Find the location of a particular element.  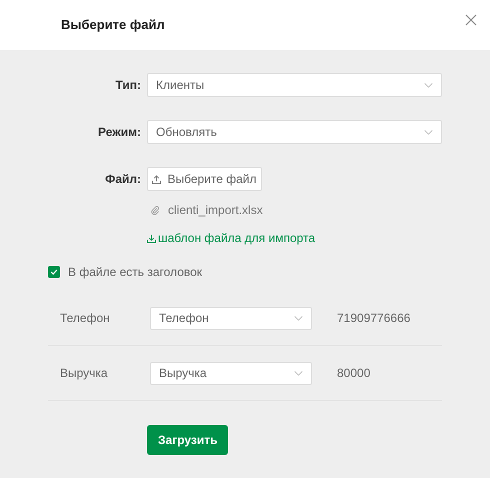

template-download-link: шаблон файла для импорта is located at coordinates (231, 238).